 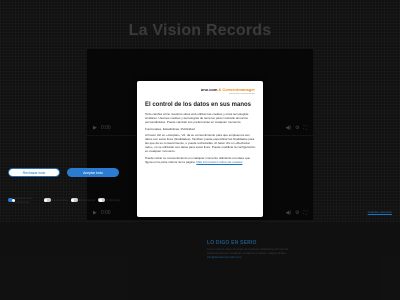 I want to click on pref-advertising: Publicidad, so click(x=109, y=200).